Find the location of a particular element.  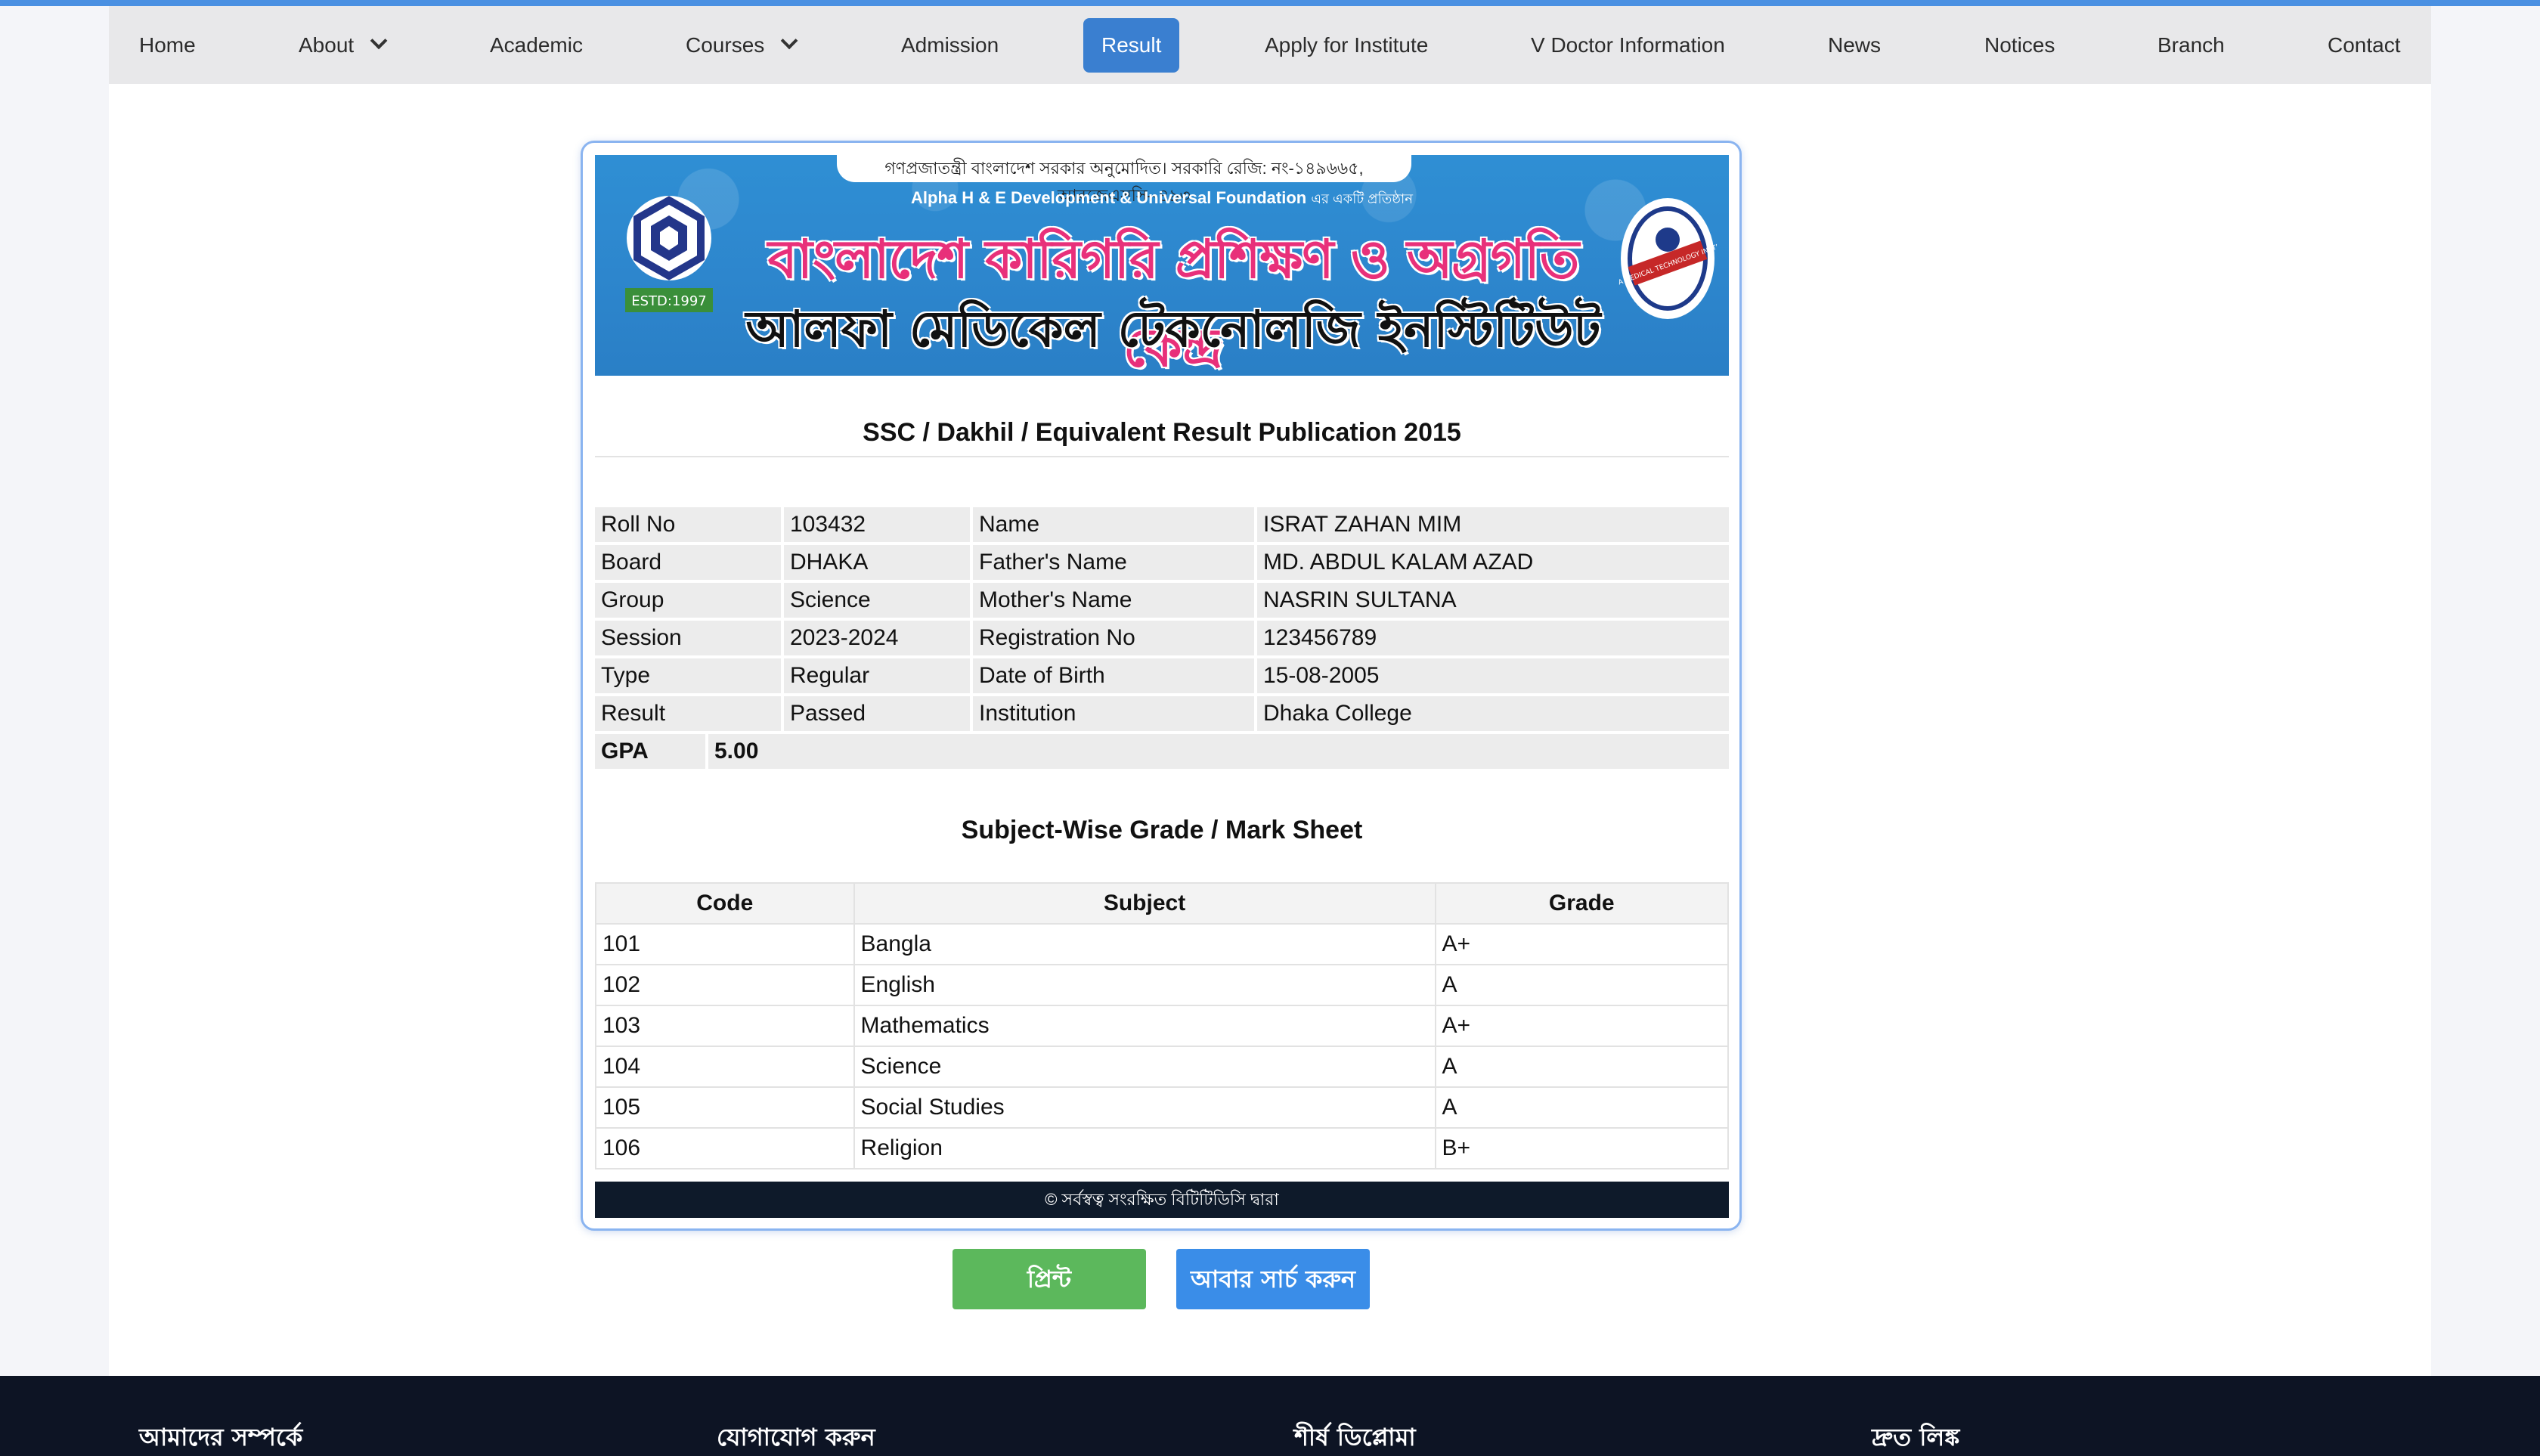

nav-contact: Contact is located at coordinates (2364, 45).